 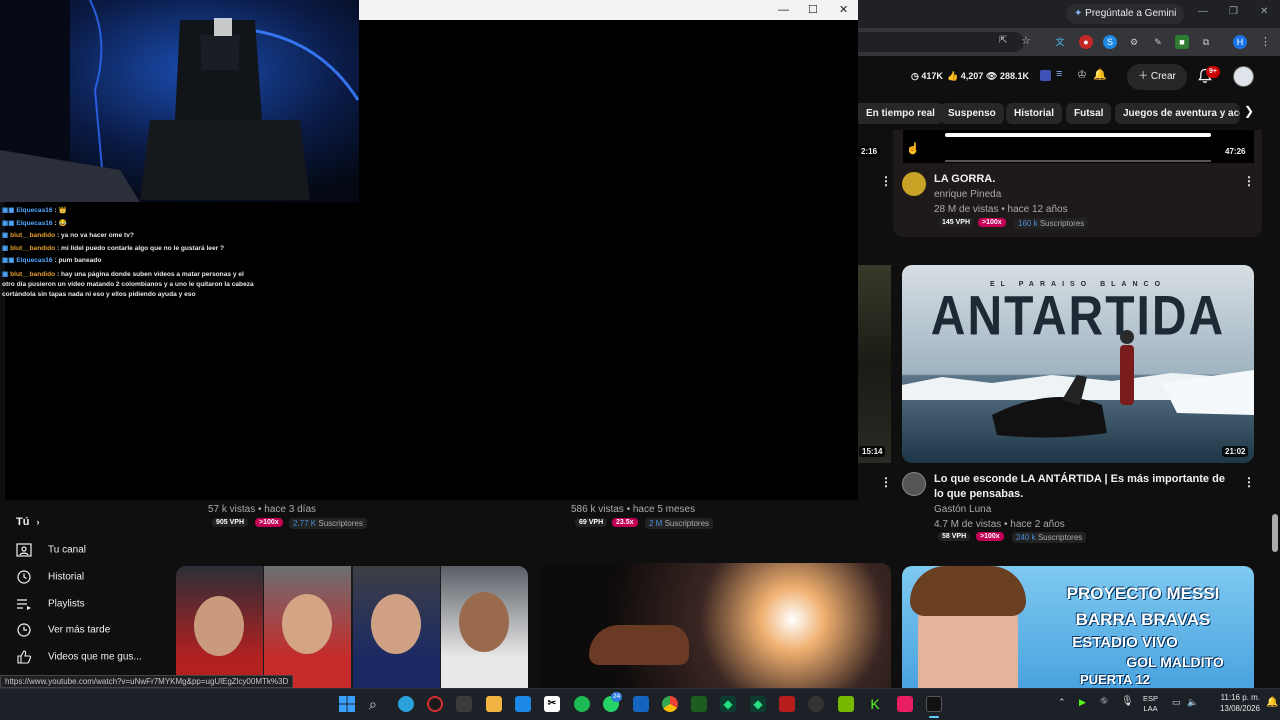 What do you see at coordinates (1206, 42) in the screenshot?
I see `extensions-puzzle-icon: ⧉` at bounding box center [1206, 42].